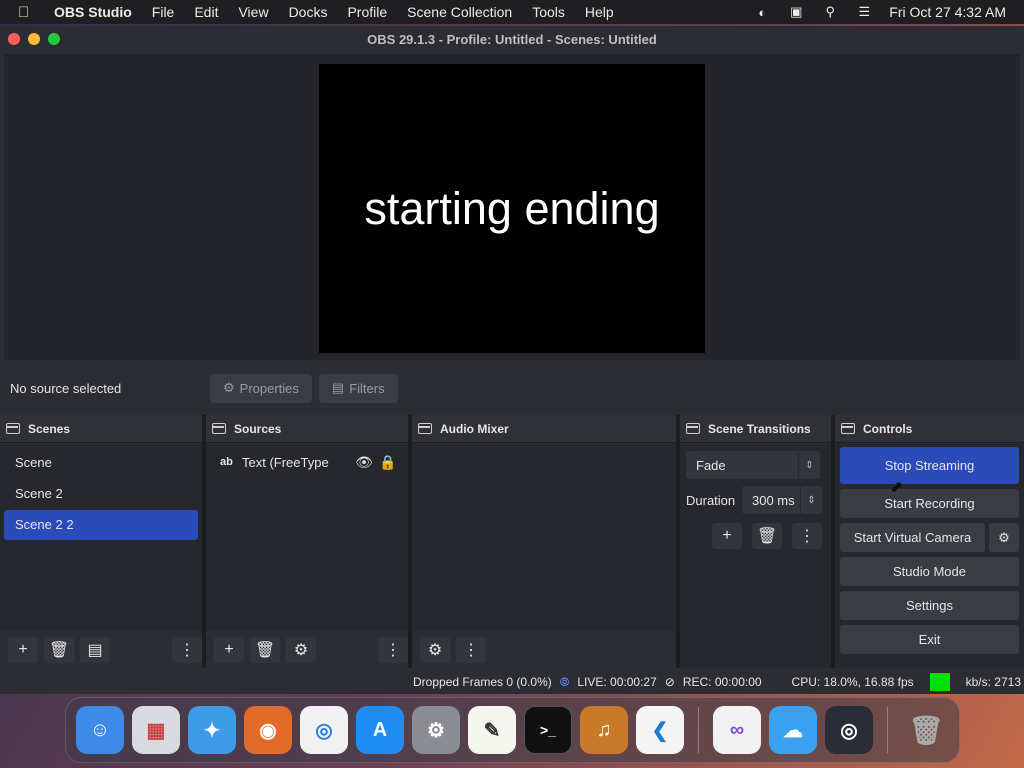  I want to click on menu-docks: Docks, so click(308, 12).